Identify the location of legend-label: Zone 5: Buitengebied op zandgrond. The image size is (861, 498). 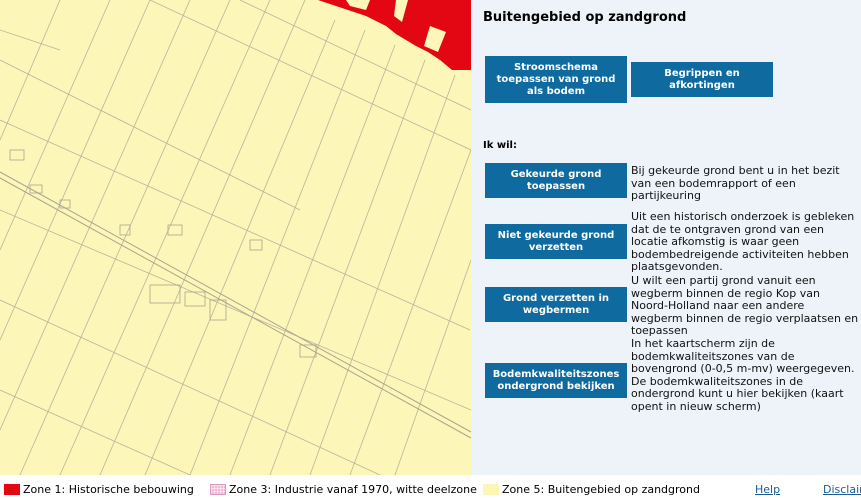
(601, 489).